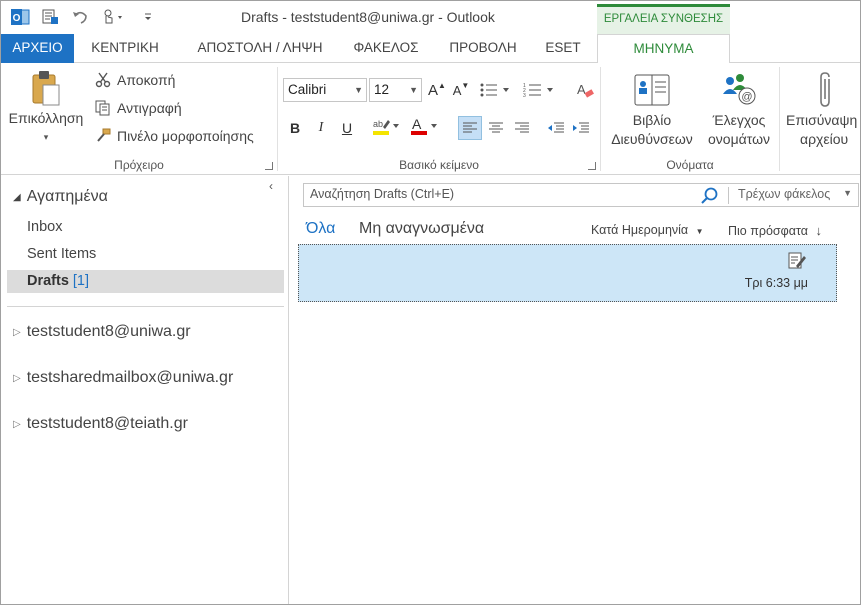  I want to click on svg-text: ab, so click(378, 124).